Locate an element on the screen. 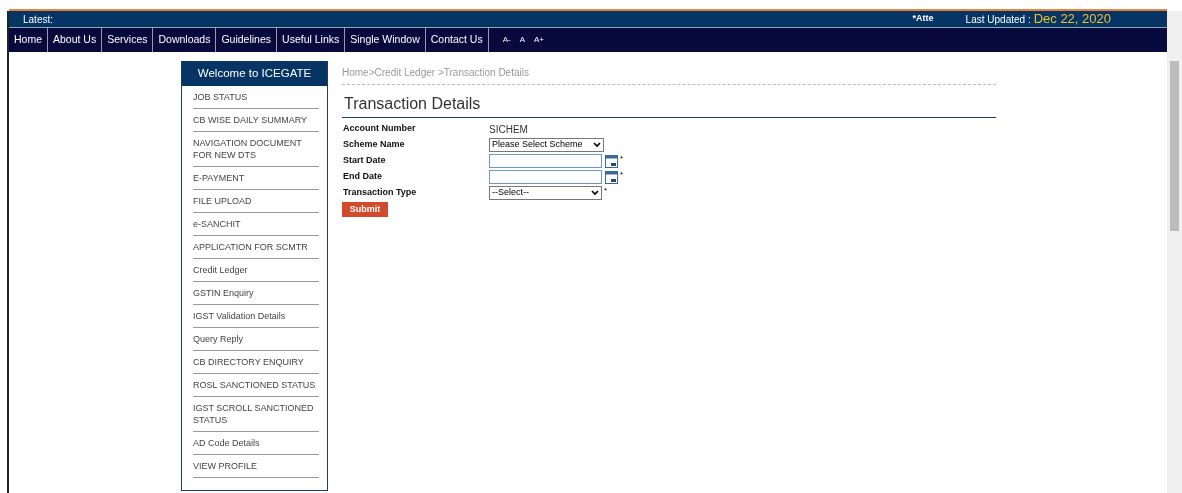  sidebar-link: CB WISE DAILY SUMMARY is located at coordinates (256, 120).